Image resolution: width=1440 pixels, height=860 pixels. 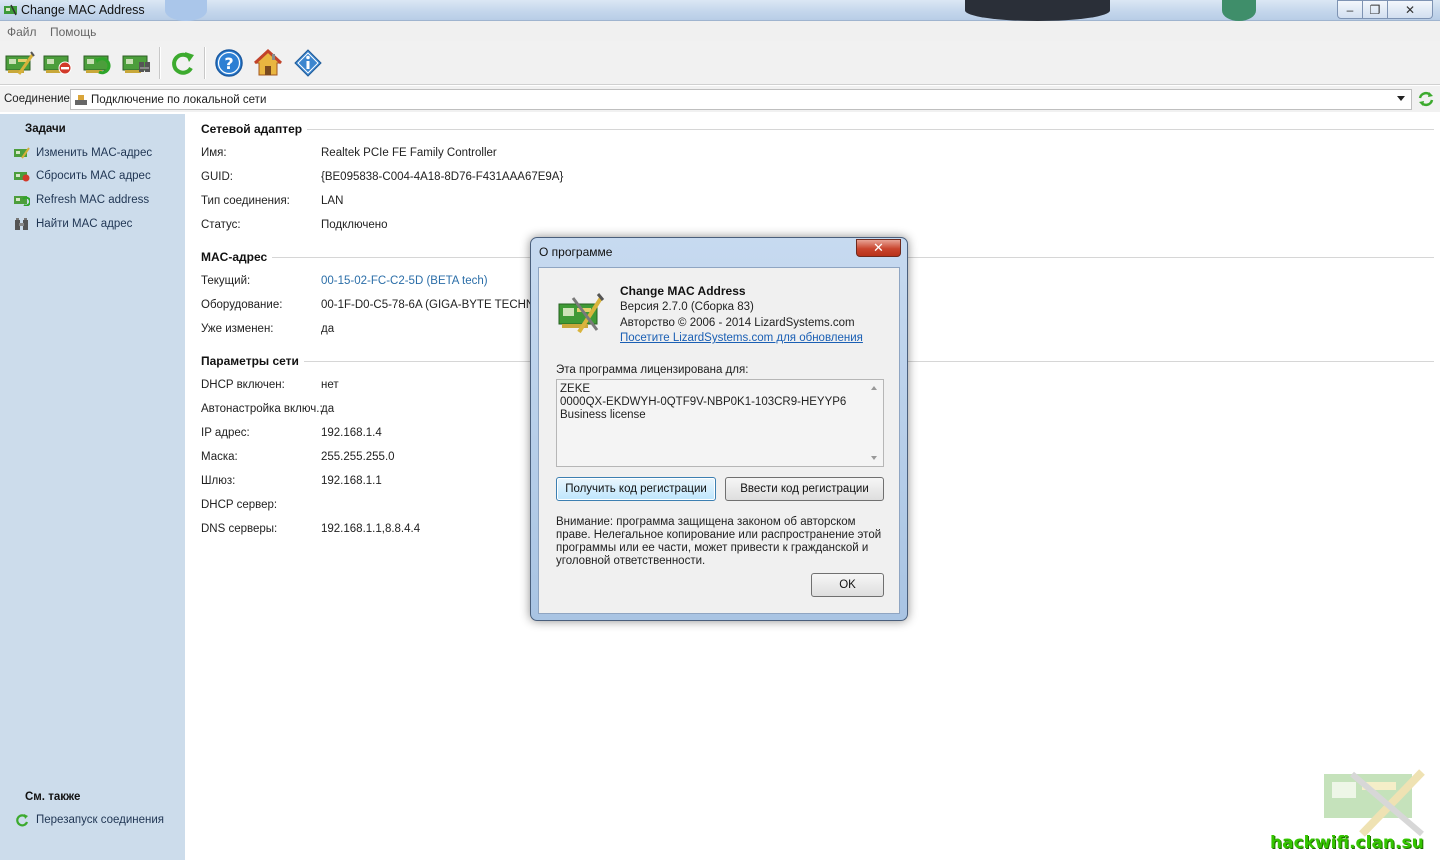 What do you see at coordinates (73, 32) in the screenshot?
I see `menu-help: Помощь` at bounding box center [73, 32].